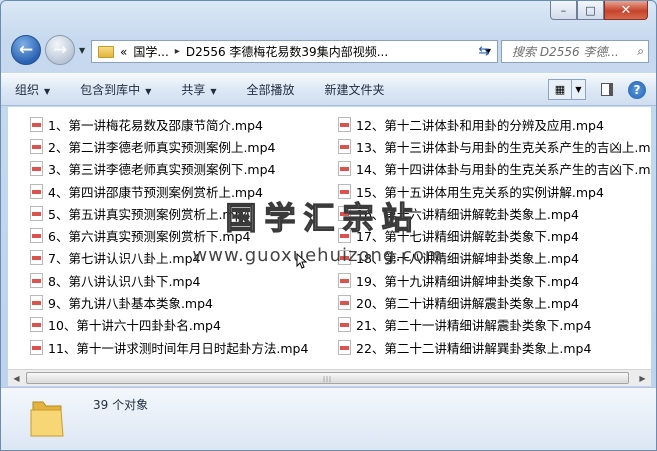 This screenshot has height=451, width=657. What do you see at coordinates (155, 125) in the screenshot?
I see `file-name: 1、第一讲梅花易数及邵康节简介.mp4` at bounding box center [155, 125].